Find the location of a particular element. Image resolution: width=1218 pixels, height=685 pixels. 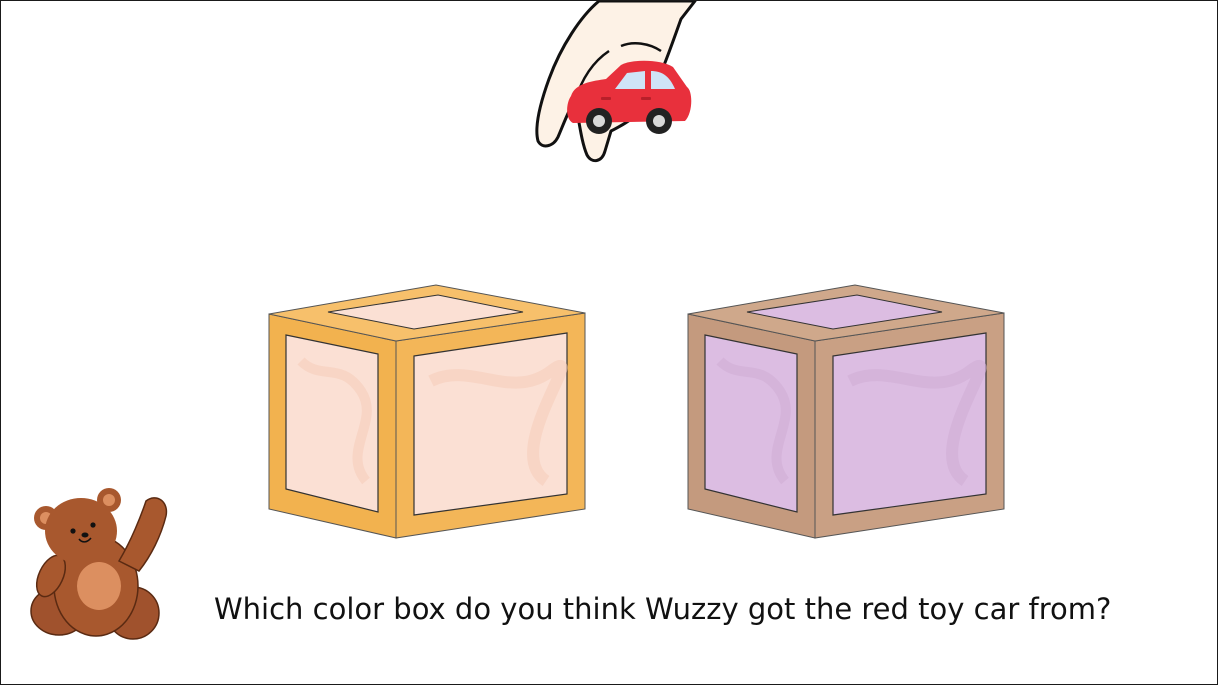

orange-box is located at coordinates (427, 411).